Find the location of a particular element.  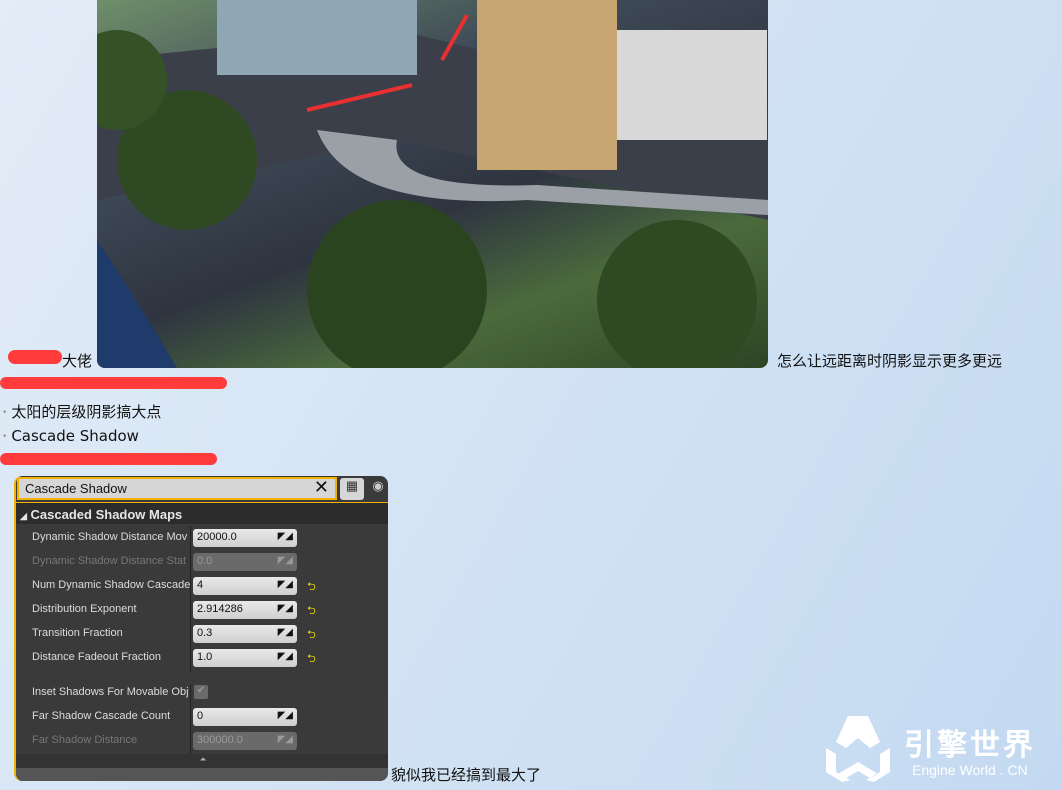

property-row: Inset Shadows For Movable Obj ✔ is located at coordinates (202, 693).